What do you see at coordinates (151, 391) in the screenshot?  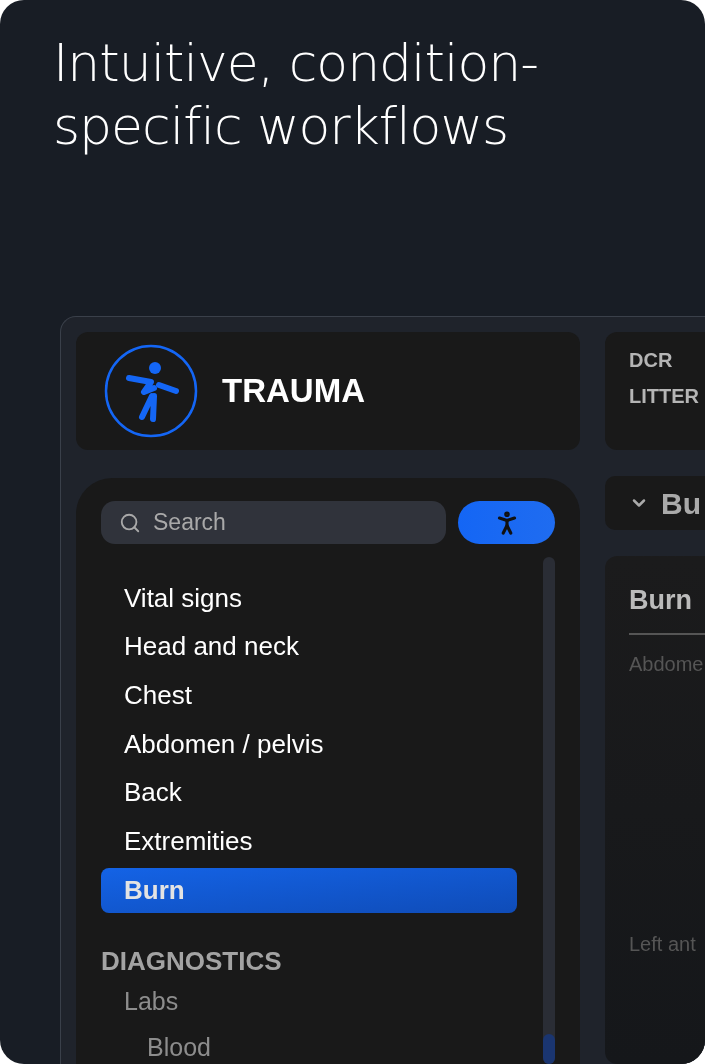 I see `injured-figure-icon` at bounding box center [151, 391].